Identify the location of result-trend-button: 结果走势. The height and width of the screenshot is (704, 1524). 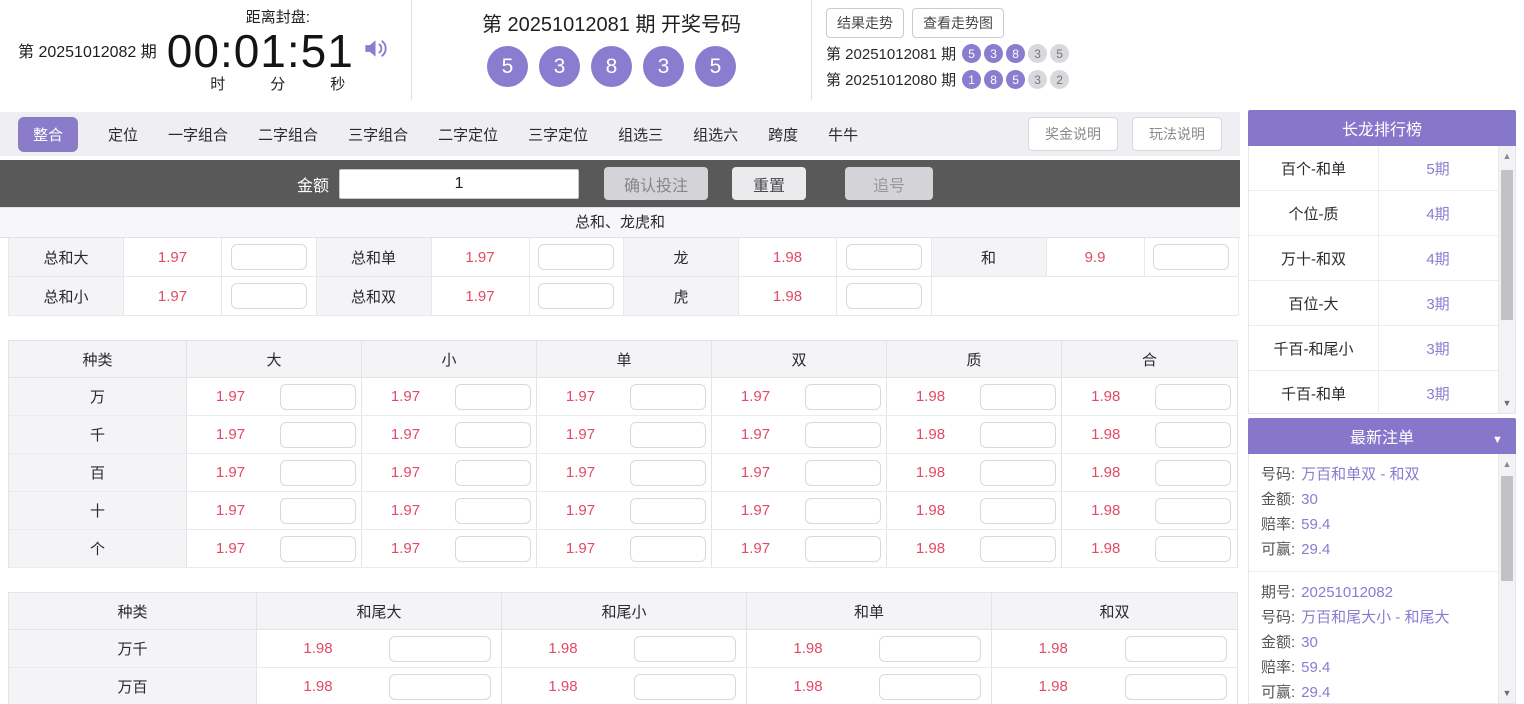
(865, 23).